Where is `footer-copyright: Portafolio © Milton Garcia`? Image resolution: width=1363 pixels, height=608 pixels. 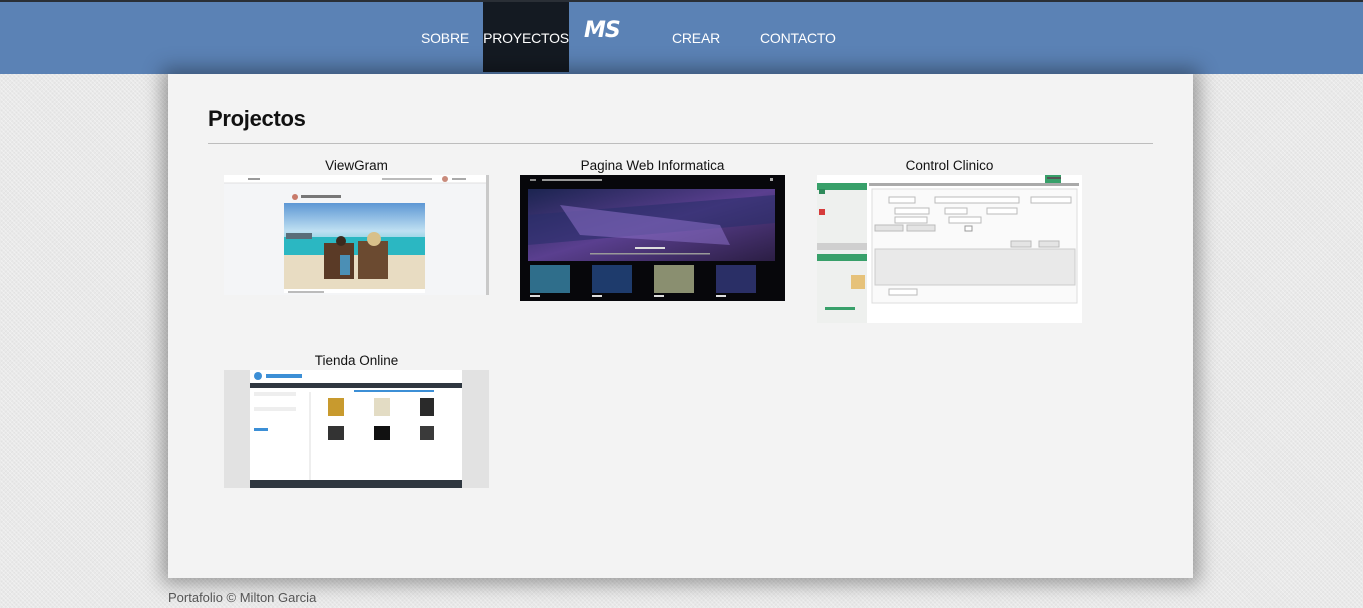 footer-copyright: Portafolio © Milton Garcia is located at coordinates (242, 597).